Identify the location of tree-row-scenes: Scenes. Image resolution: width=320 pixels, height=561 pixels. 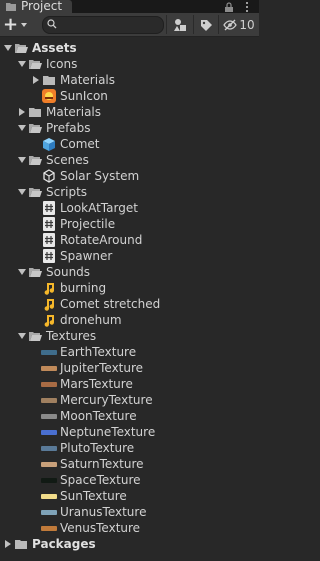
(129, 160).